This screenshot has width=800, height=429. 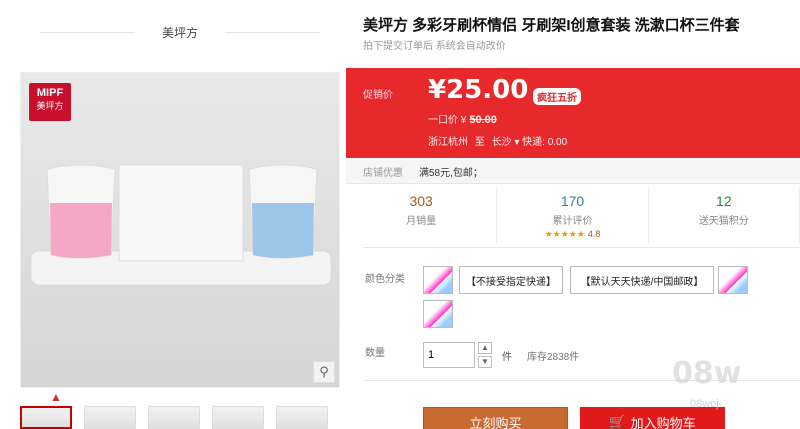 I want to click on store-header: 美坪方, so click(x=180, y=32).